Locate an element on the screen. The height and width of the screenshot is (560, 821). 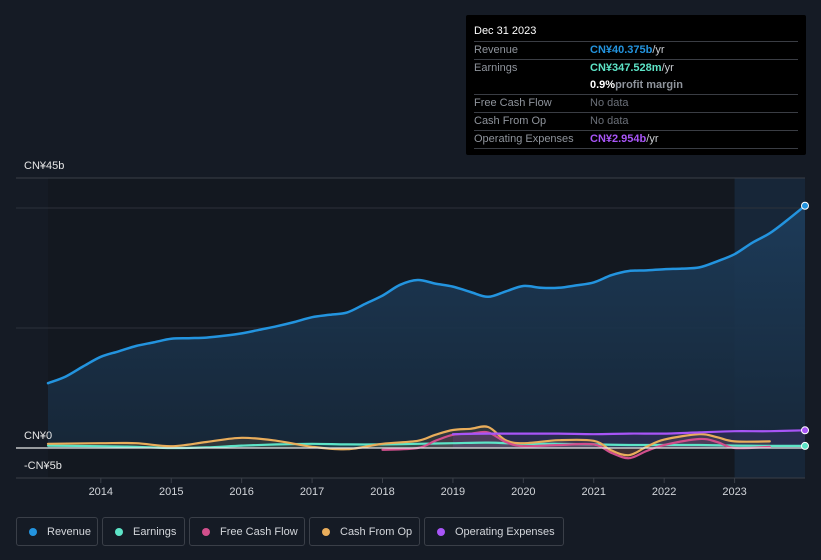
x-tick-label: 2022 is located at coordinates (664, 492).